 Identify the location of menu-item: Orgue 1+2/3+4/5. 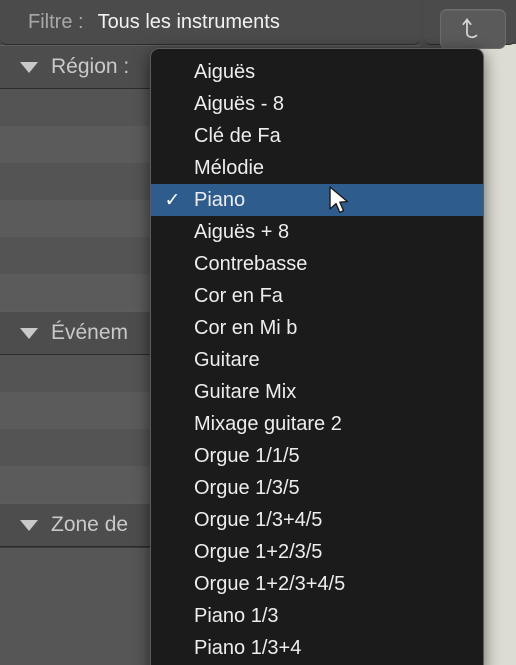
(317, 584).